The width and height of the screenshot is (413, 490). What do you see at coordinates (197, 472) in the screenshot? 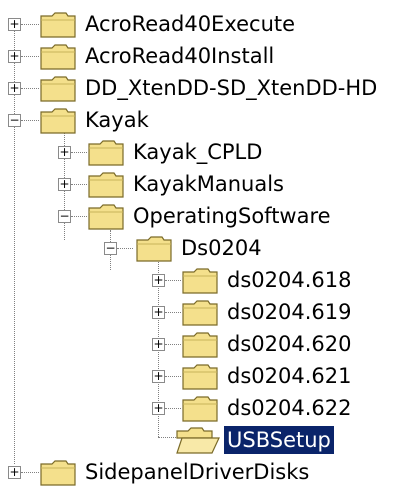
I see `tree-item-label: SidepanelDriverDisks` at bounding box center [197, 472].